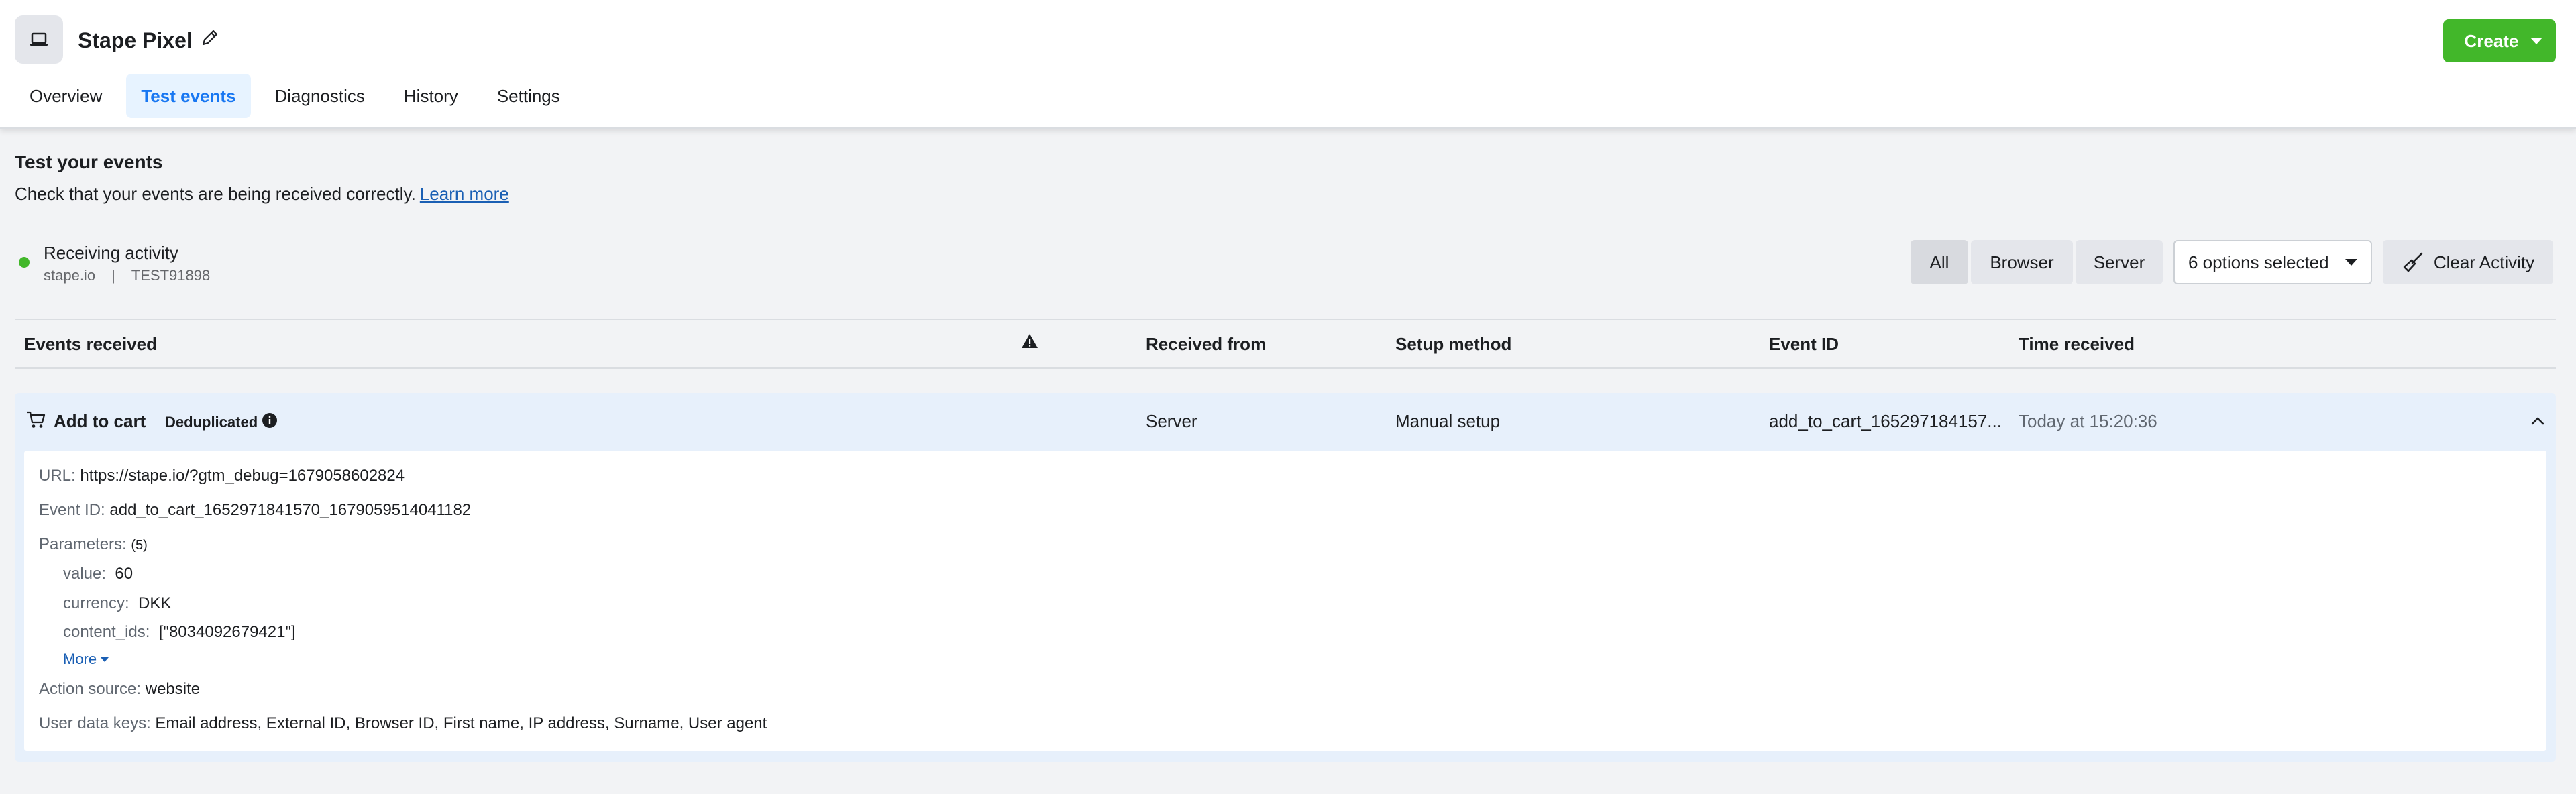  I want to click on activity-test-code: TEST91898, so click(171, 275).